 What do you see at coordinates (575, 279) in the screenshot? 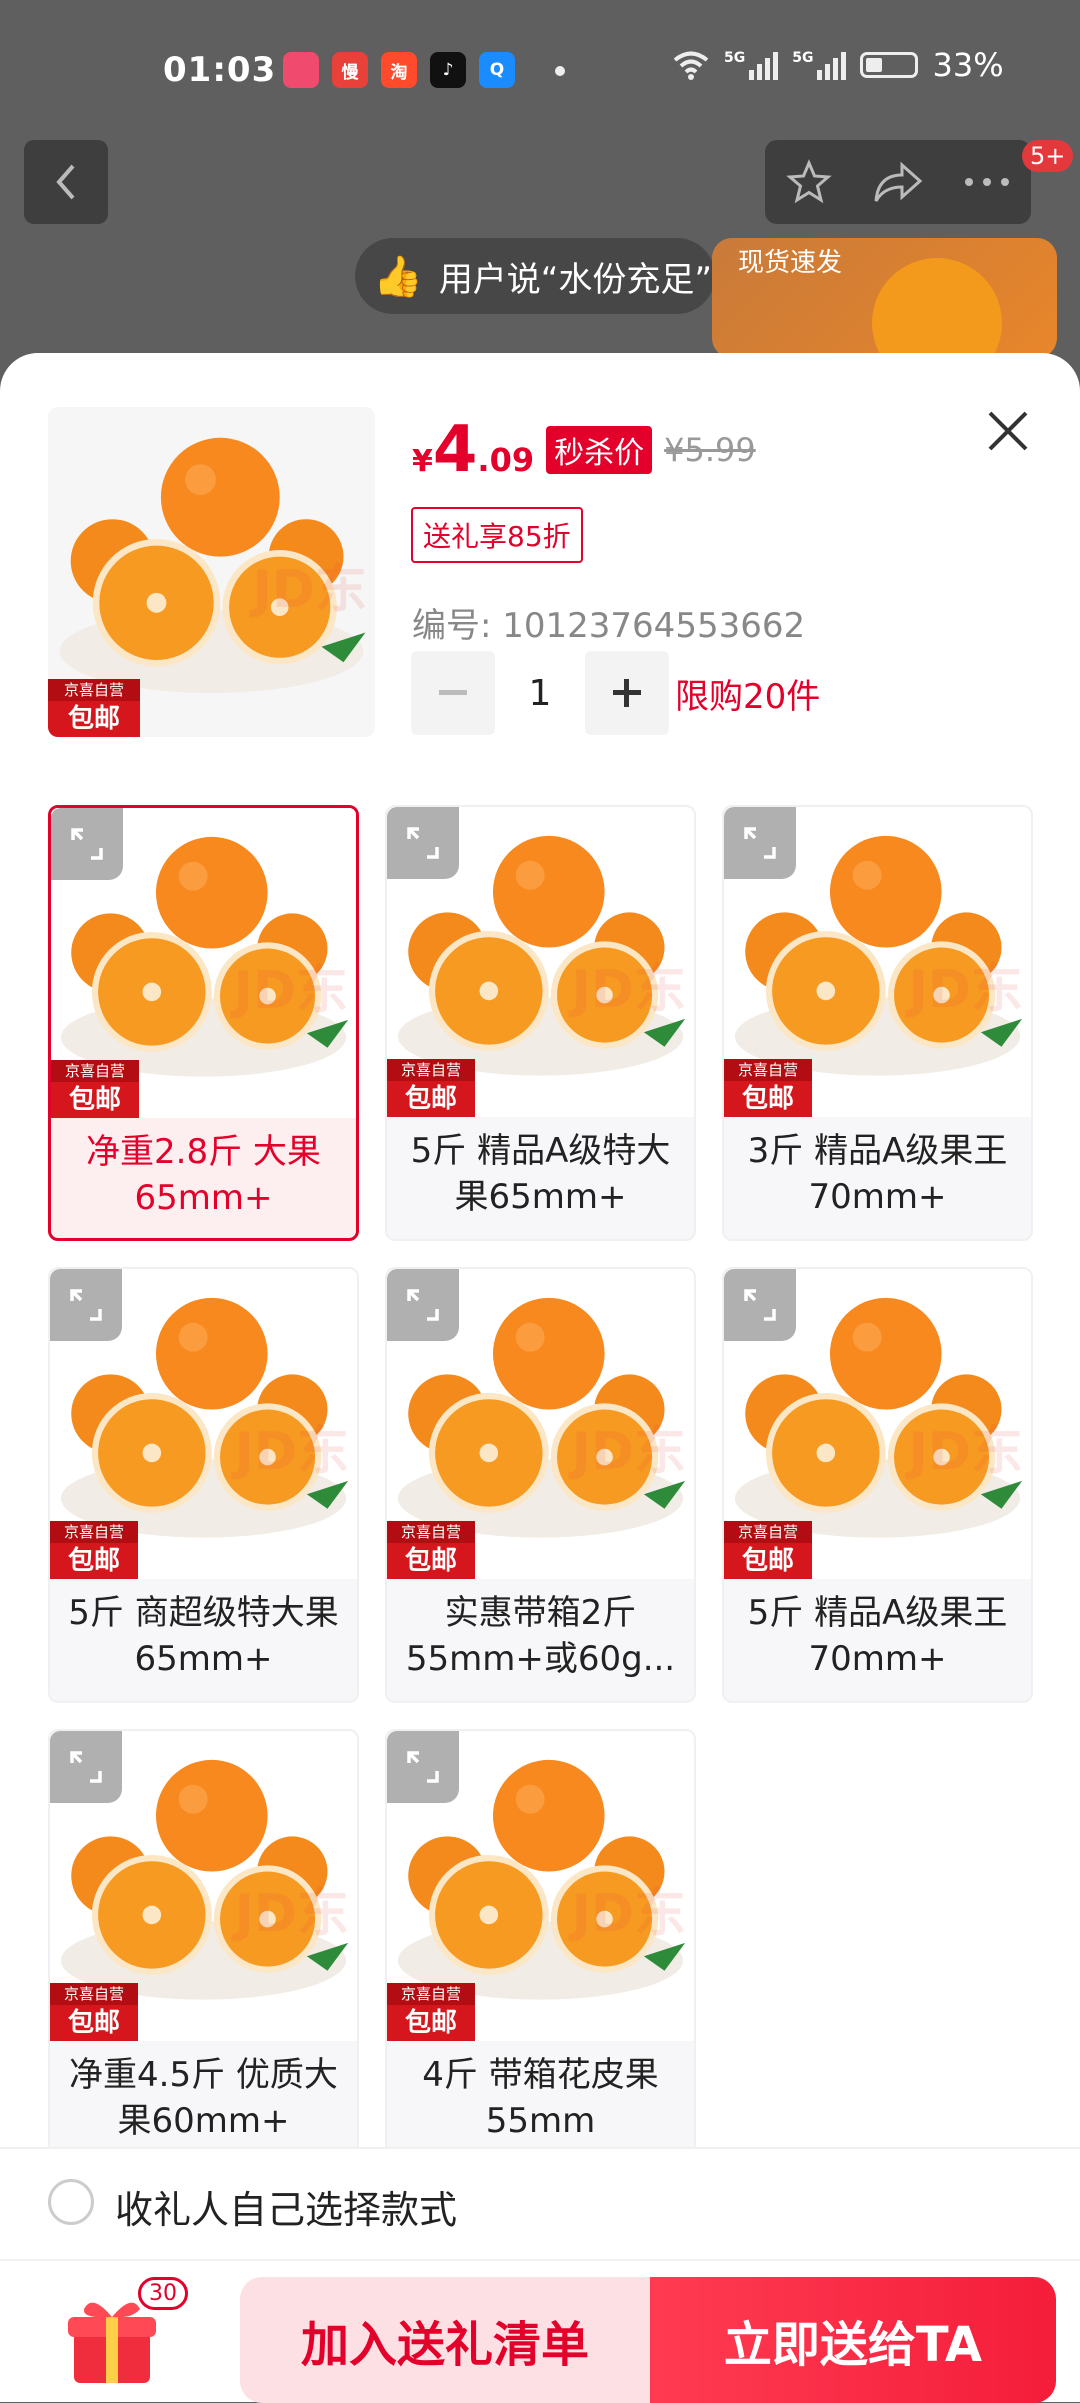
I see `user-review-text: 用户说“水份充足”` at bounding box center [575, 279].